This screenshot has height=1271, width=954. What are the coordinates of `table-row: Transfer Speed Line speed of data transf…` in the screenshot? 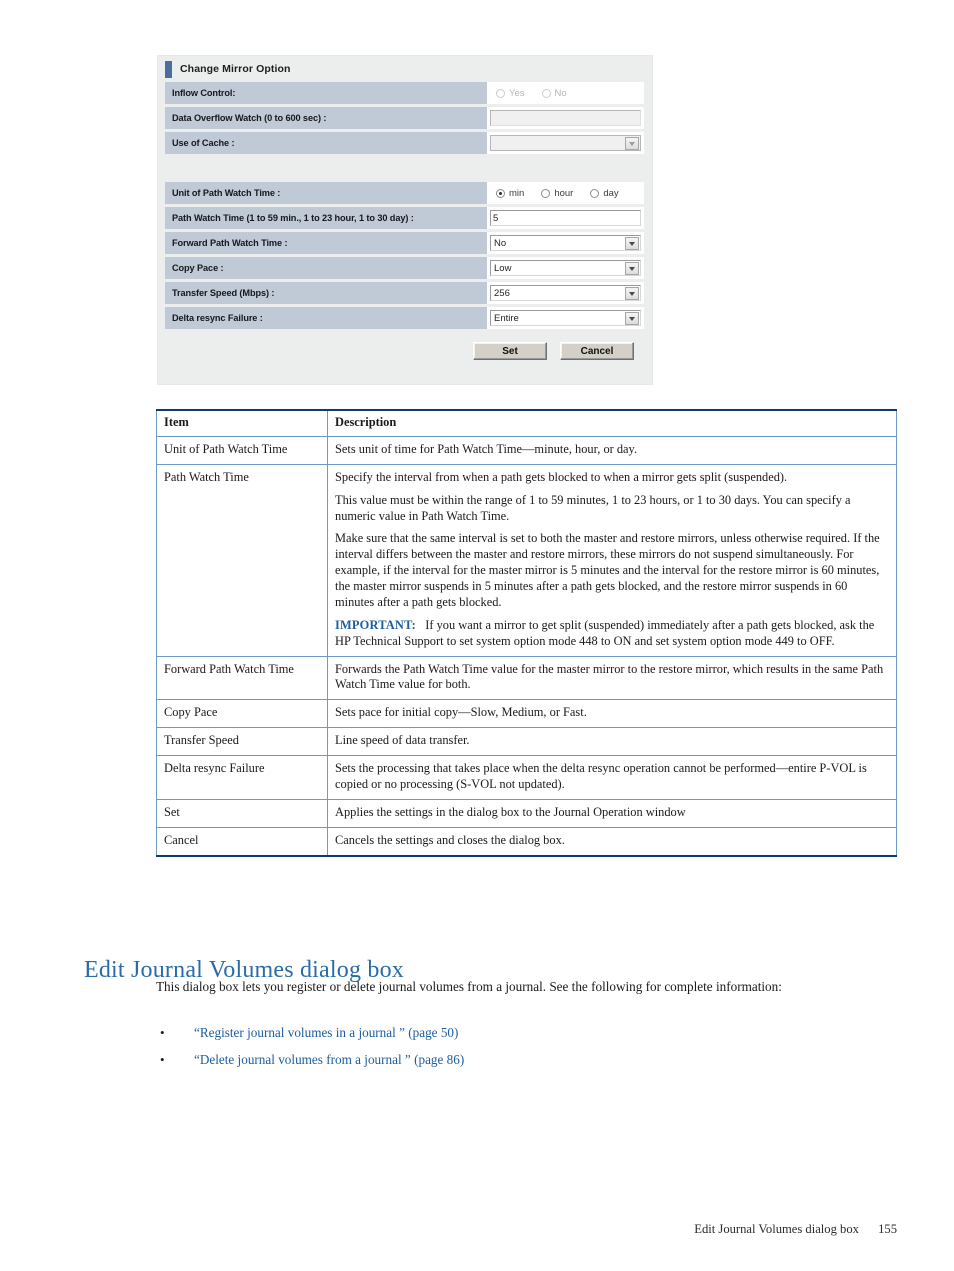 It's located at (526, 741).